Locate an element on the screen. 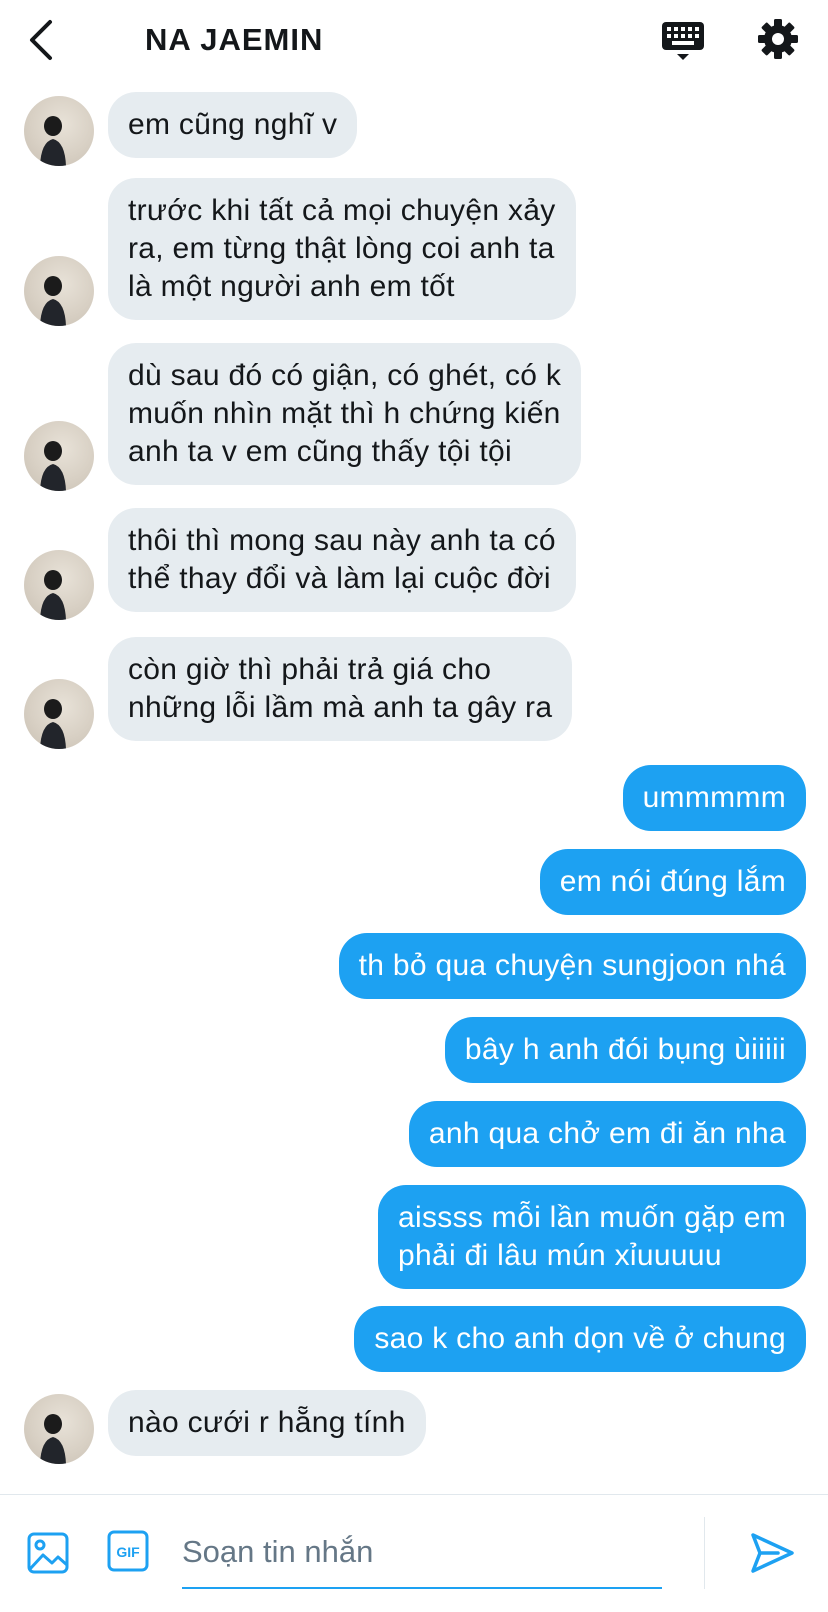 This screenshot has height=1612, width=828. gear-icon is located at coordinates (778, 39).